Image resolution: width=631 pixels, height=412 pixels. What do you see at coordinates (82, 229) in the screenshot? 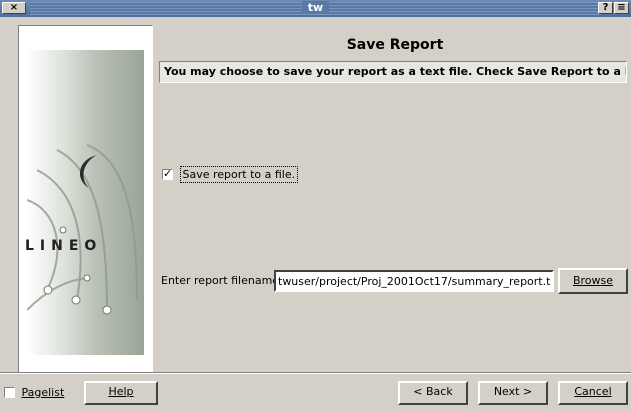
I see `circuit-illustration` at bounding box center [82, 229].